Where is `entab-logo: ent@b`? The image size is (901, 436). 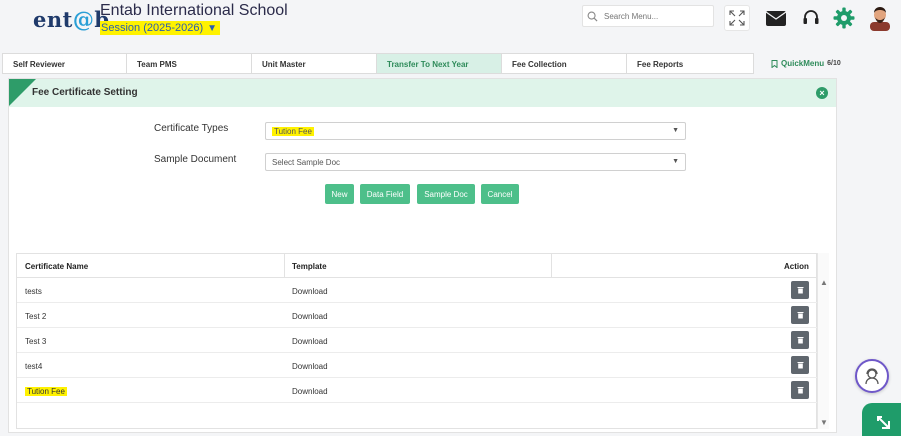 entab-logo: ent@b is located at coordinates (71, 19).